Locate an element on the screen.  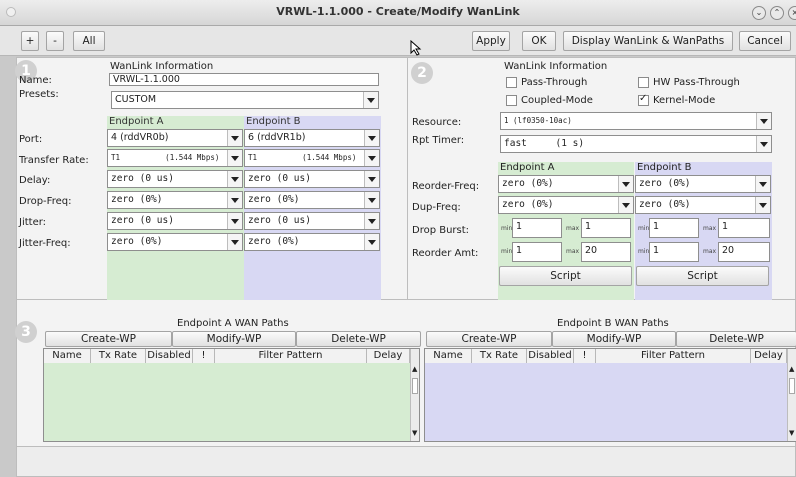
resource-value: 1 (lf0350-10ac) is located at coordinates (538, 120).